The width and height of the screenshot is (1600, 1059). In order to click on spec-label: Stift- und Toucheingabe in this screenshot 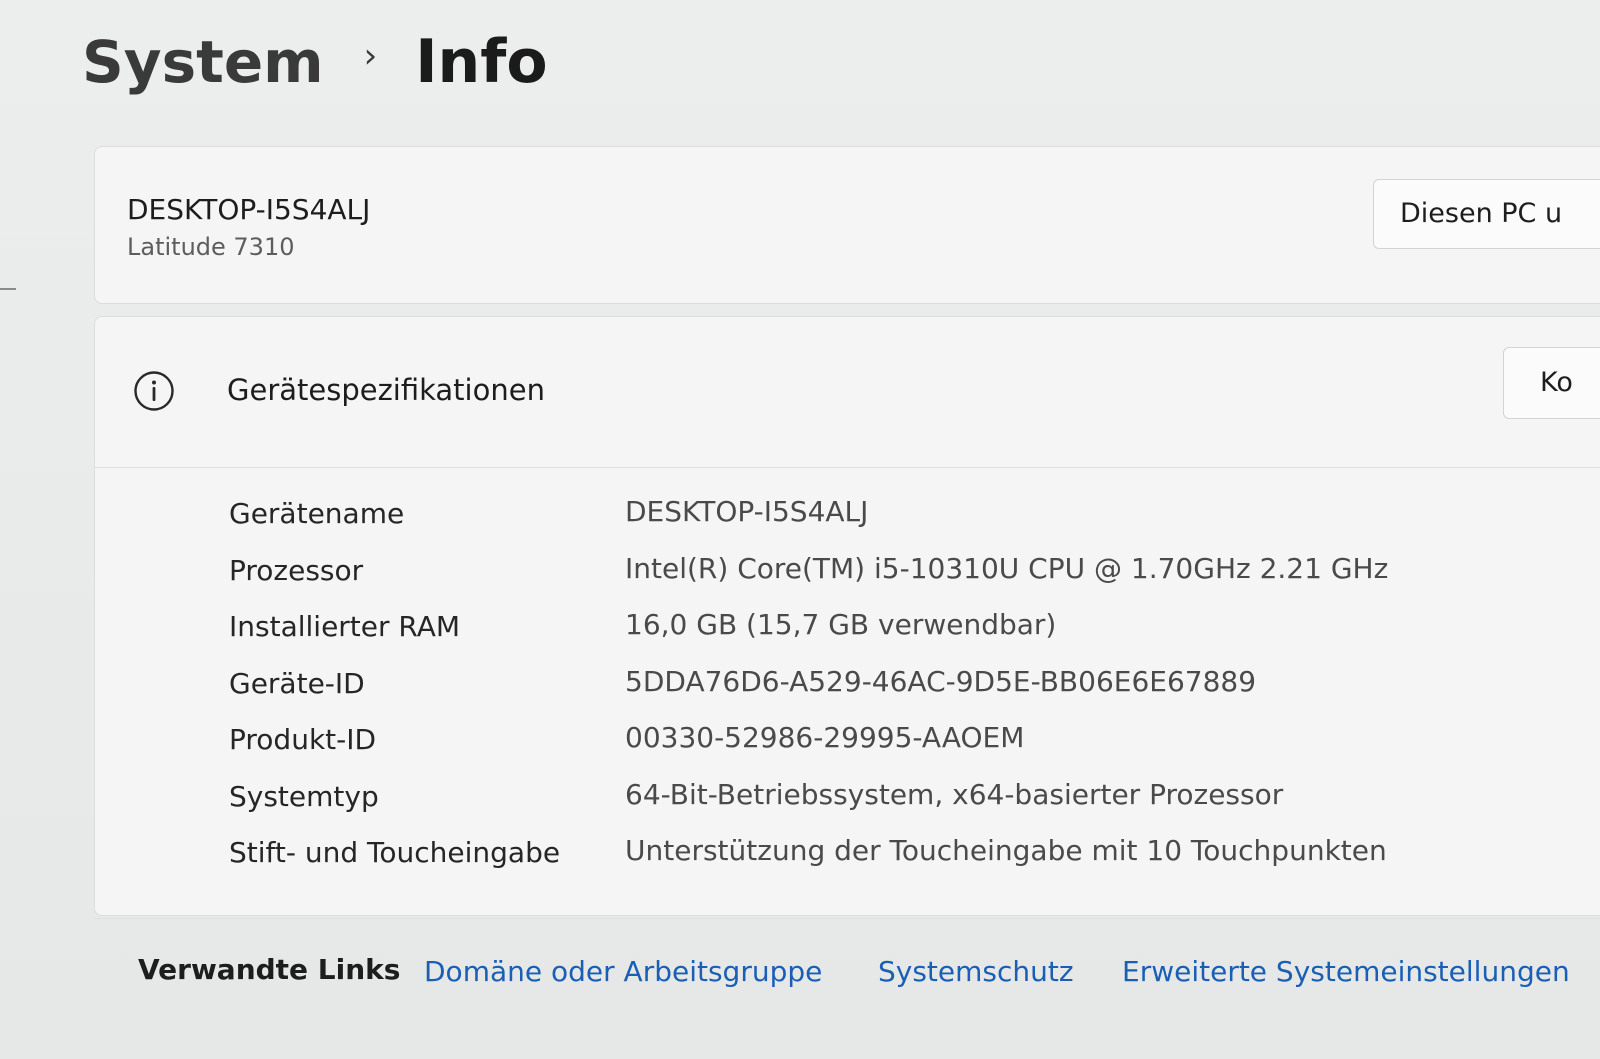, I will do `click(395, 852)`.